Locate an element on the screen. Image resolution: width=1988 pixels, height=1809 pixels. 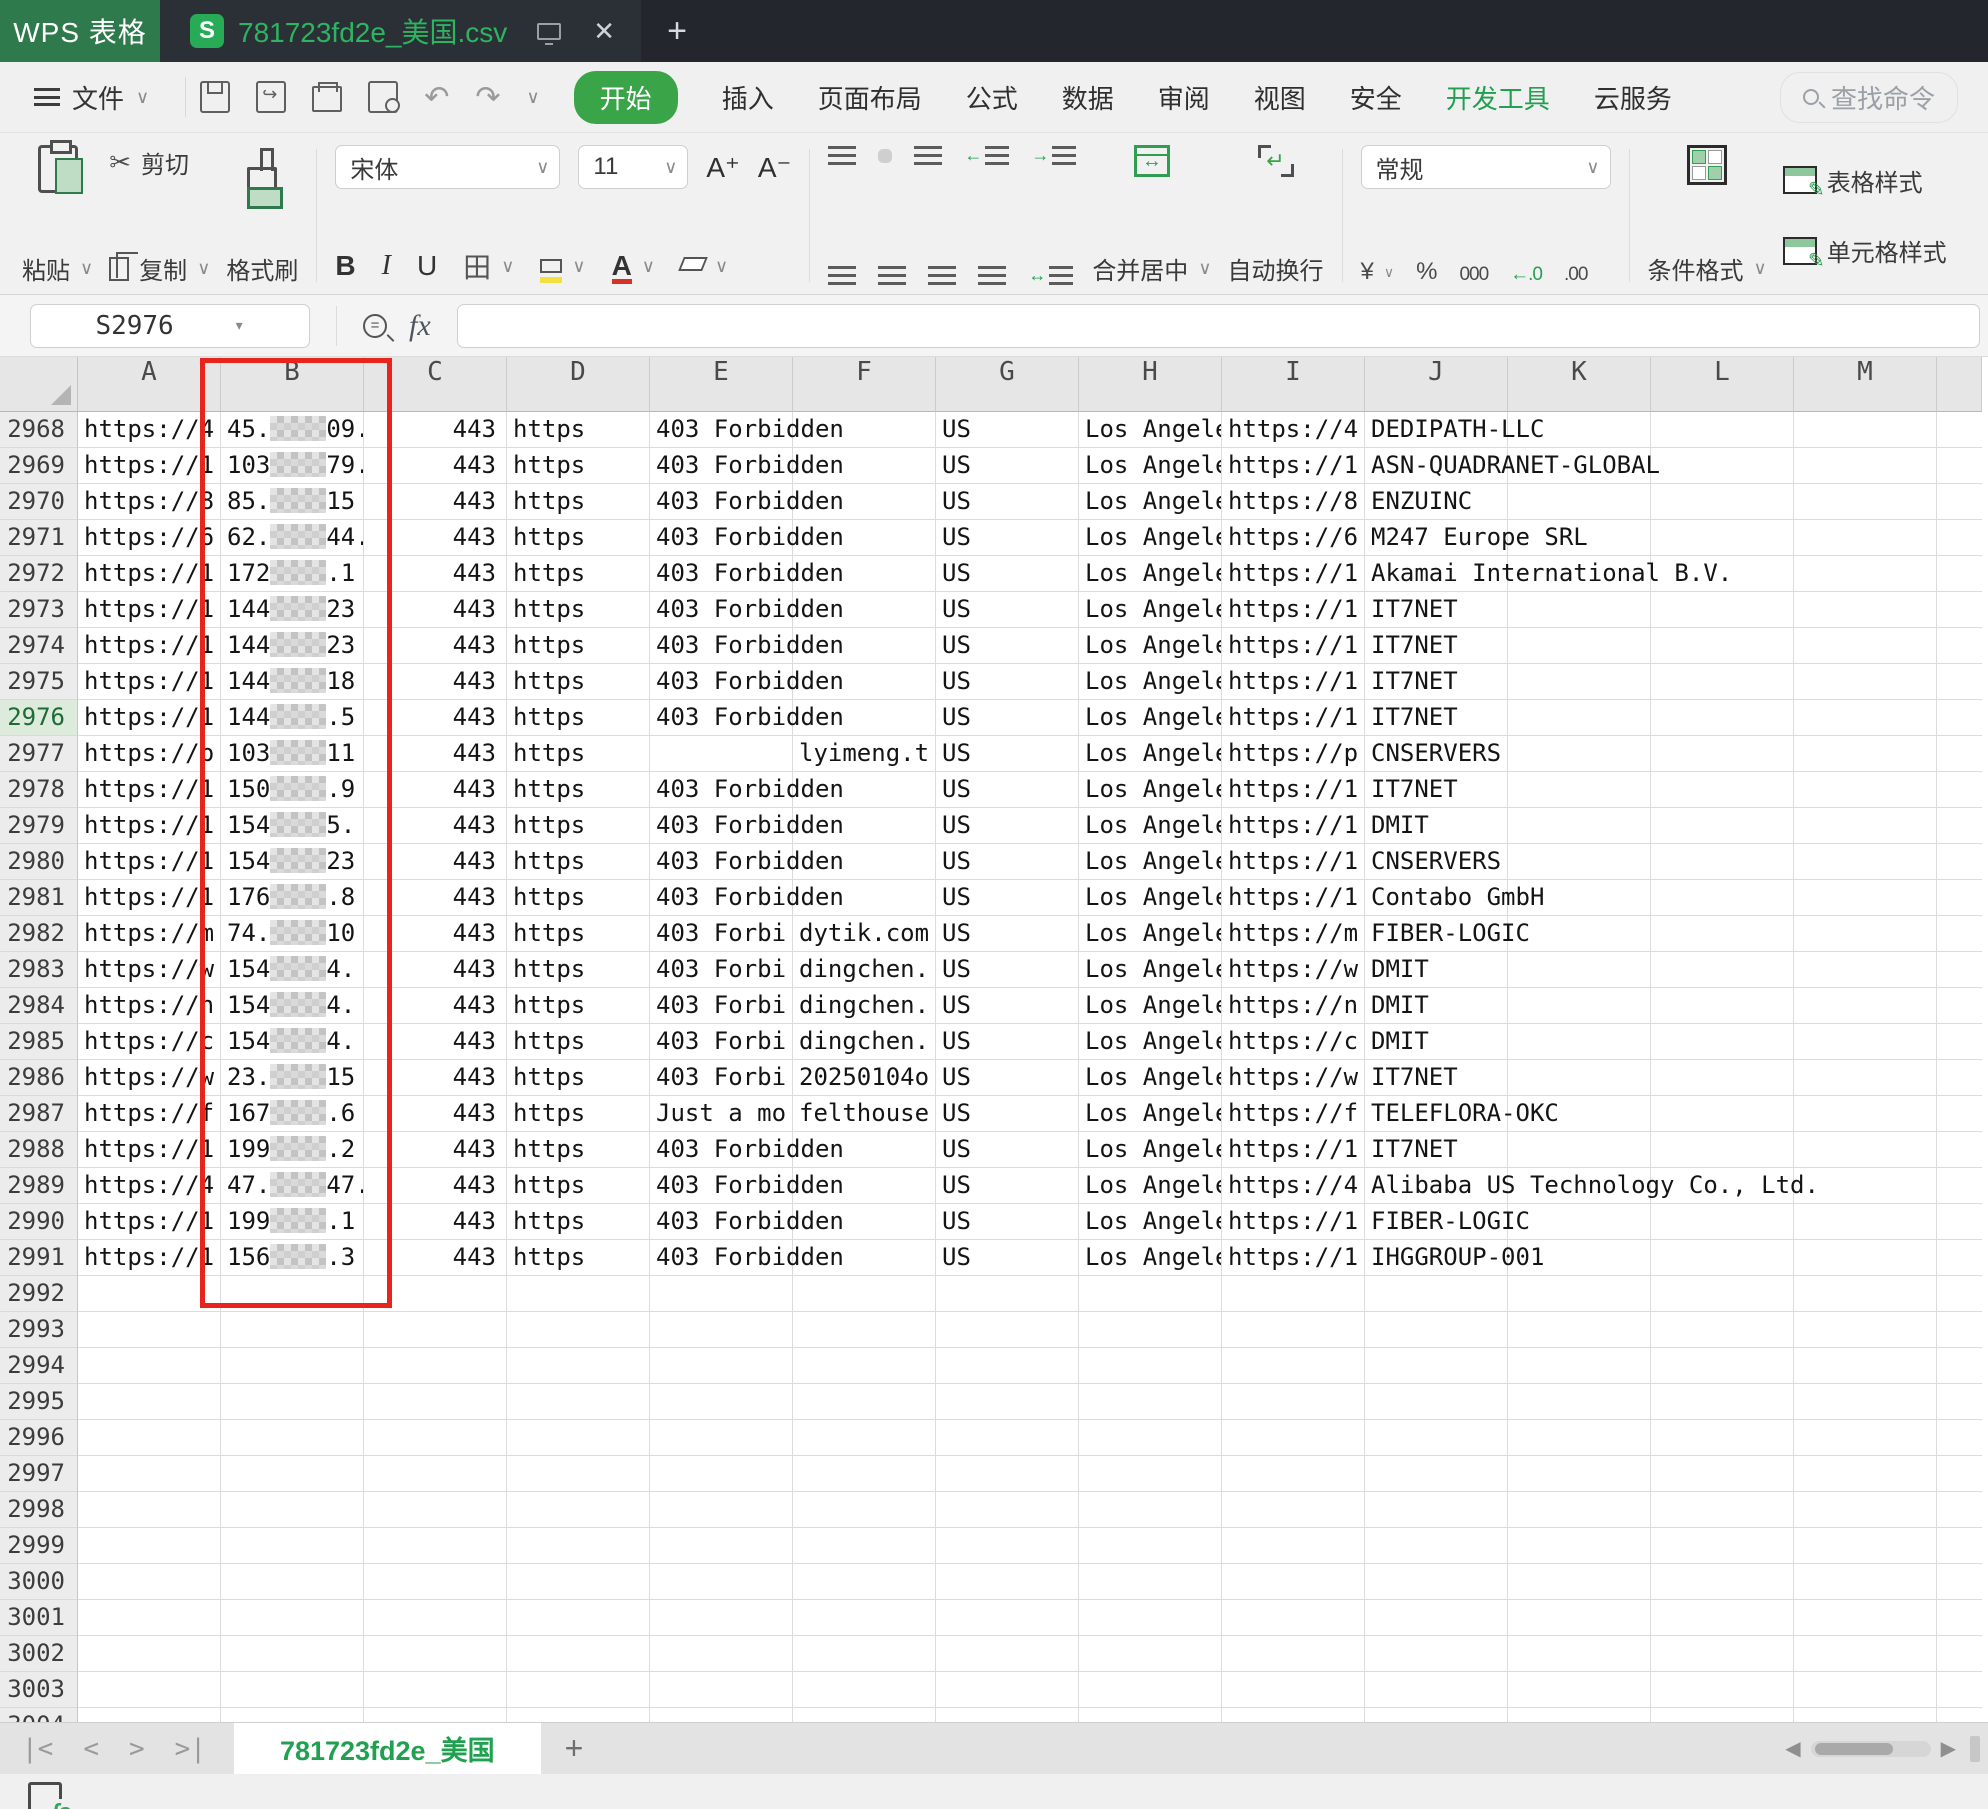
cell-A2977: https://p is located at coordinates (149, 754).